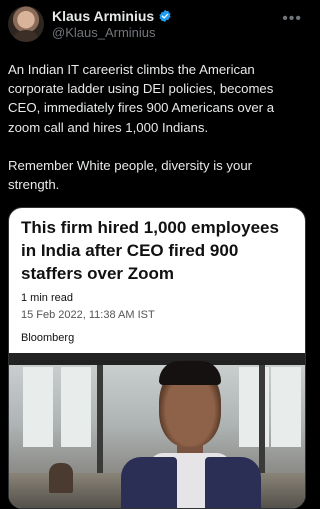 Image resolution: width=320 pixels, height=509 pixels. What do you see at coordinates (104, 32) in the screenshot?
I see `author-handle: @Klaus_Arminius` at bounding box center [104, 32].